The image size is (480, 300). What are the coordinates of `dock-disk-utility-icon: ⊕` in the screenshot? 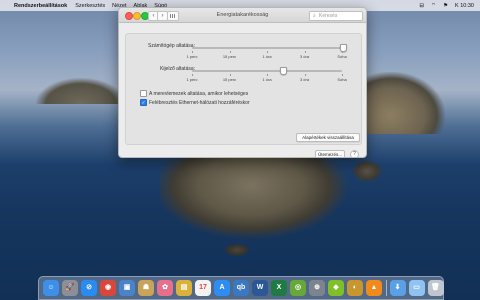 It's located at (317, 288).